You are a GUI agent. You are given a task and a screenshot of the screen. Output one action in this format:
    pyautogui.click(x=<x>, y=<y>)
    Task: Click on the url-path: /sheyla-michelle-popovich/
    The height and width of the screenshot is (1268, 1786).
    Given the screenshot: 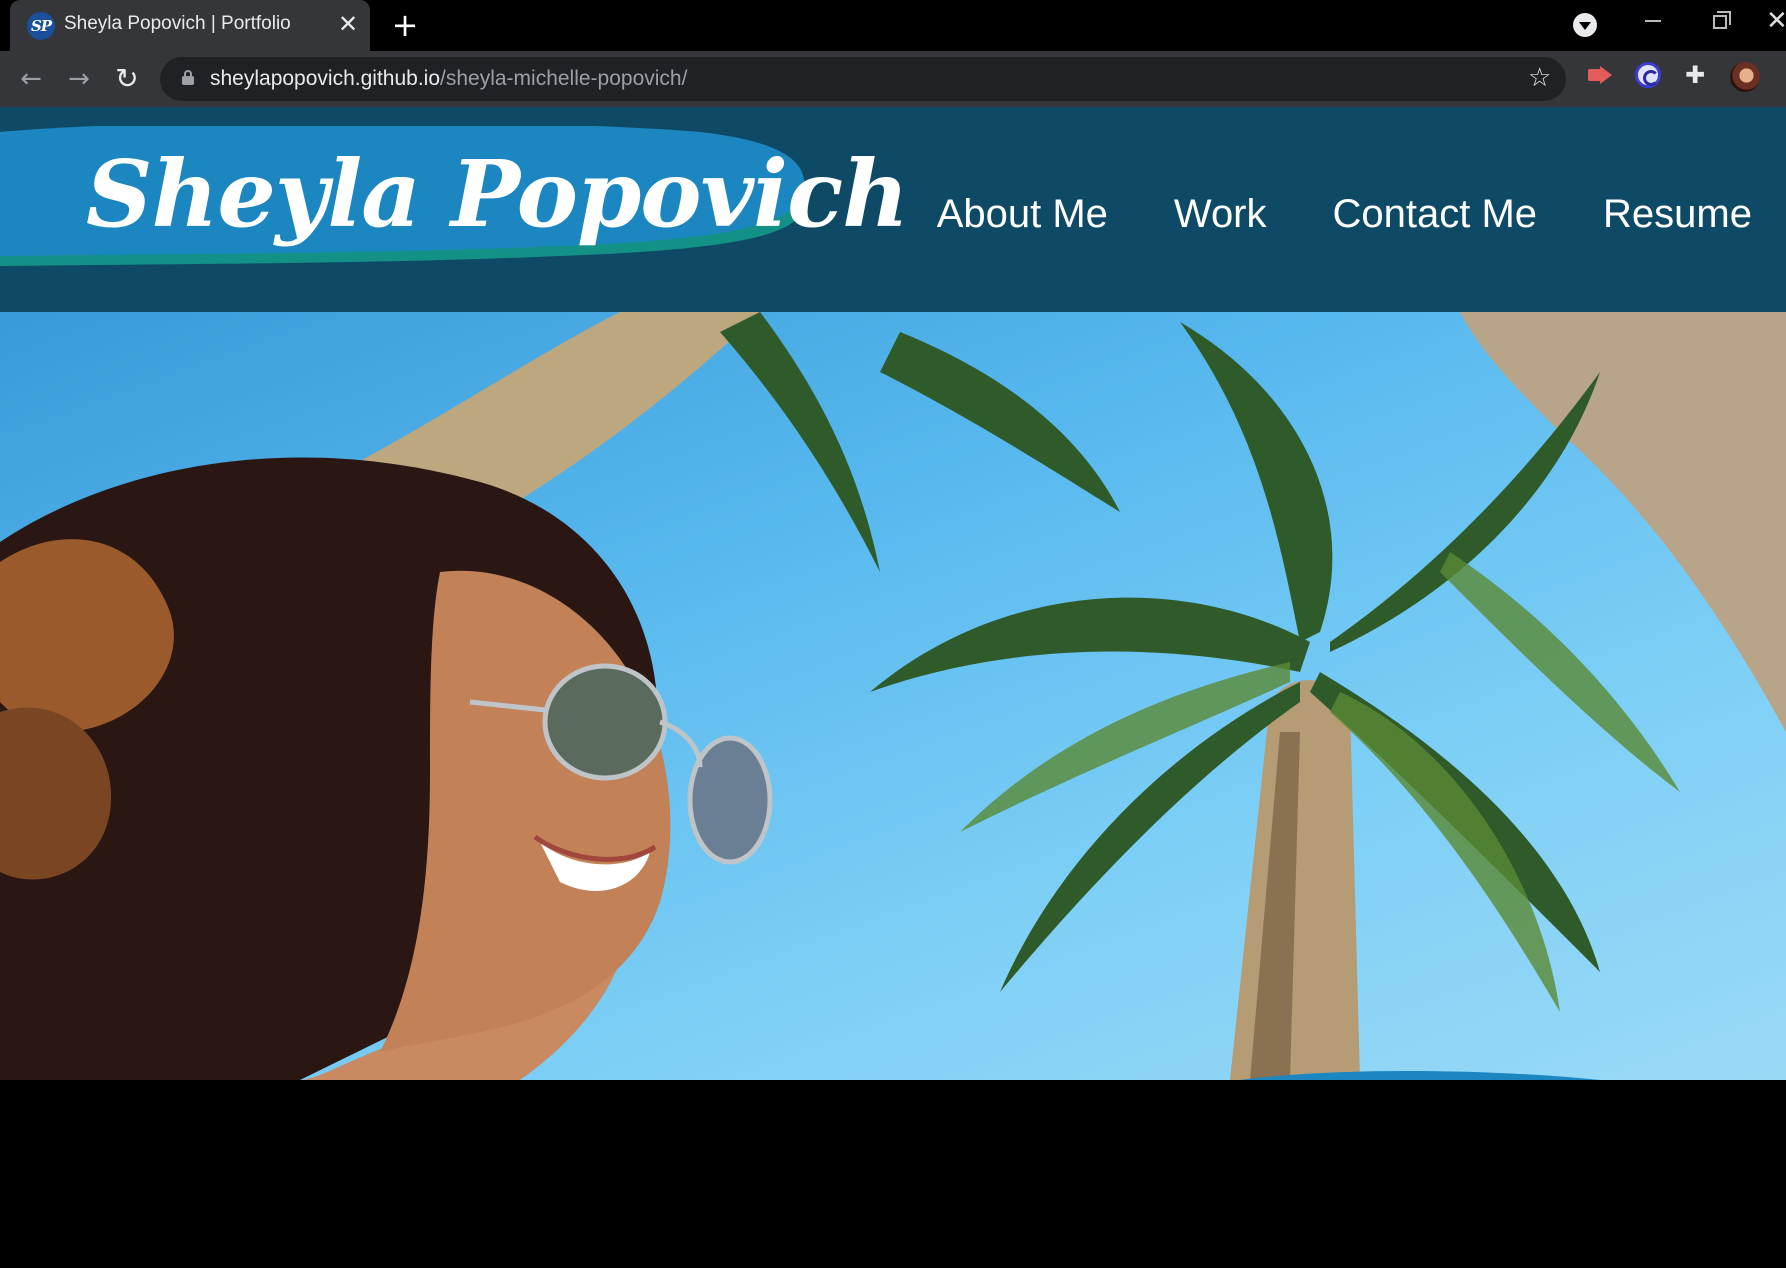 What is the action you would take?
    pyautogui.click(x=564, y=78)
    